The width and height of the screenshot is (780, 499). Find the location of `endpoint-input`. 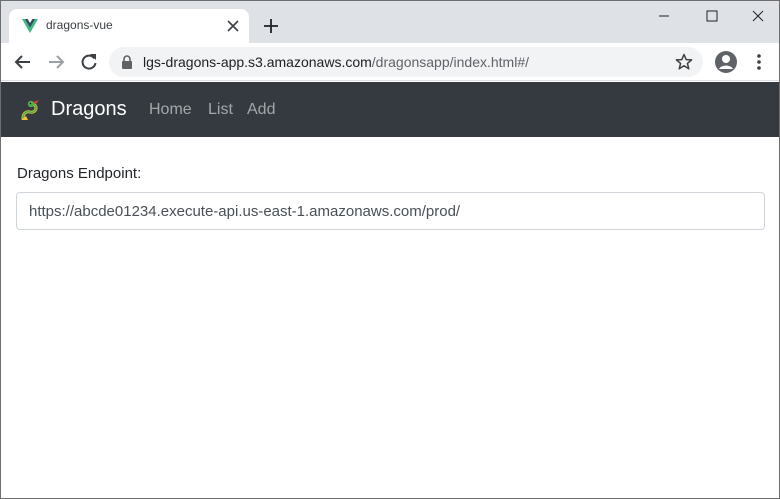

endpoint-input is located at coordinates (390, 211).